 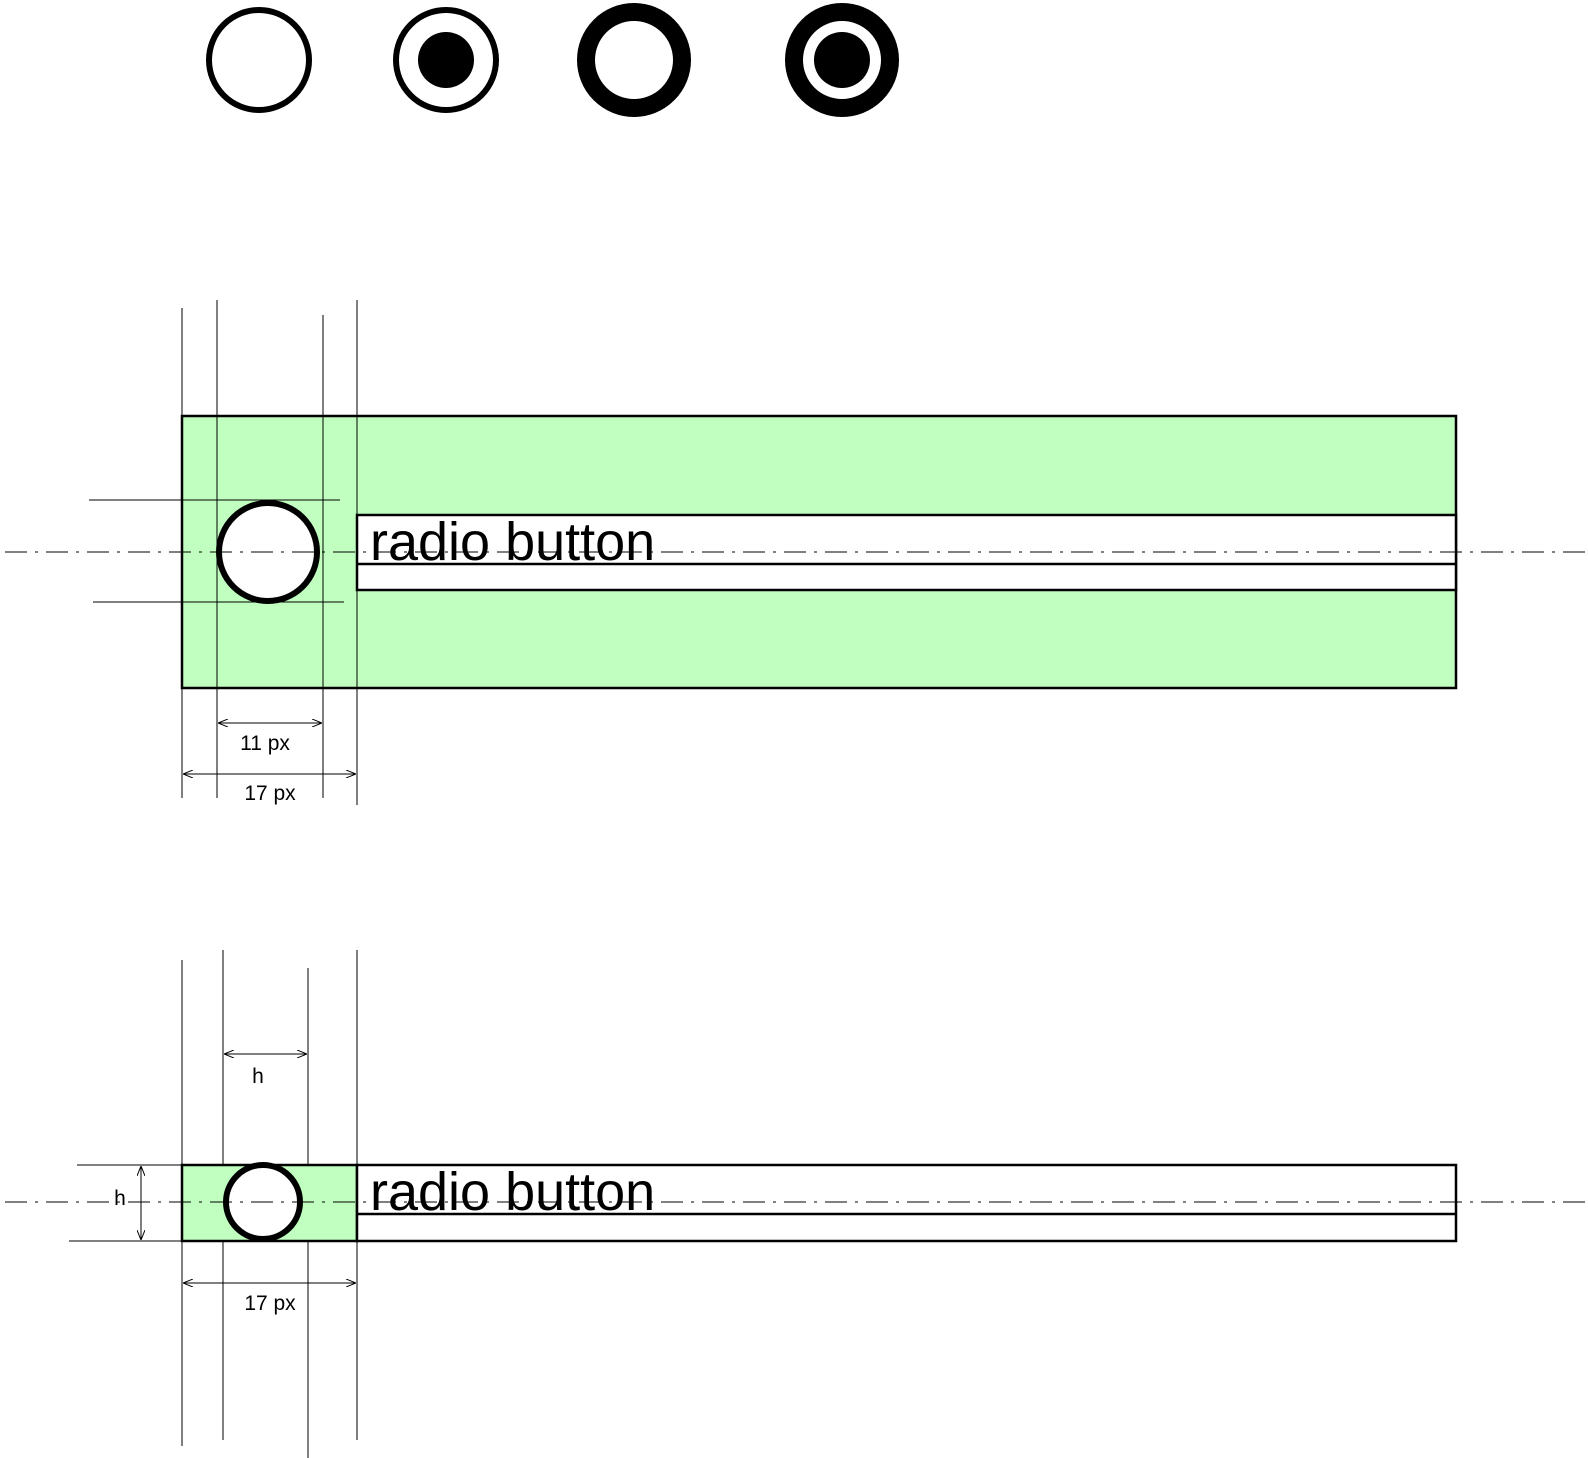 I want to click on compact-outer-dimension-label: 17 px, so click(x=270, y=1303).